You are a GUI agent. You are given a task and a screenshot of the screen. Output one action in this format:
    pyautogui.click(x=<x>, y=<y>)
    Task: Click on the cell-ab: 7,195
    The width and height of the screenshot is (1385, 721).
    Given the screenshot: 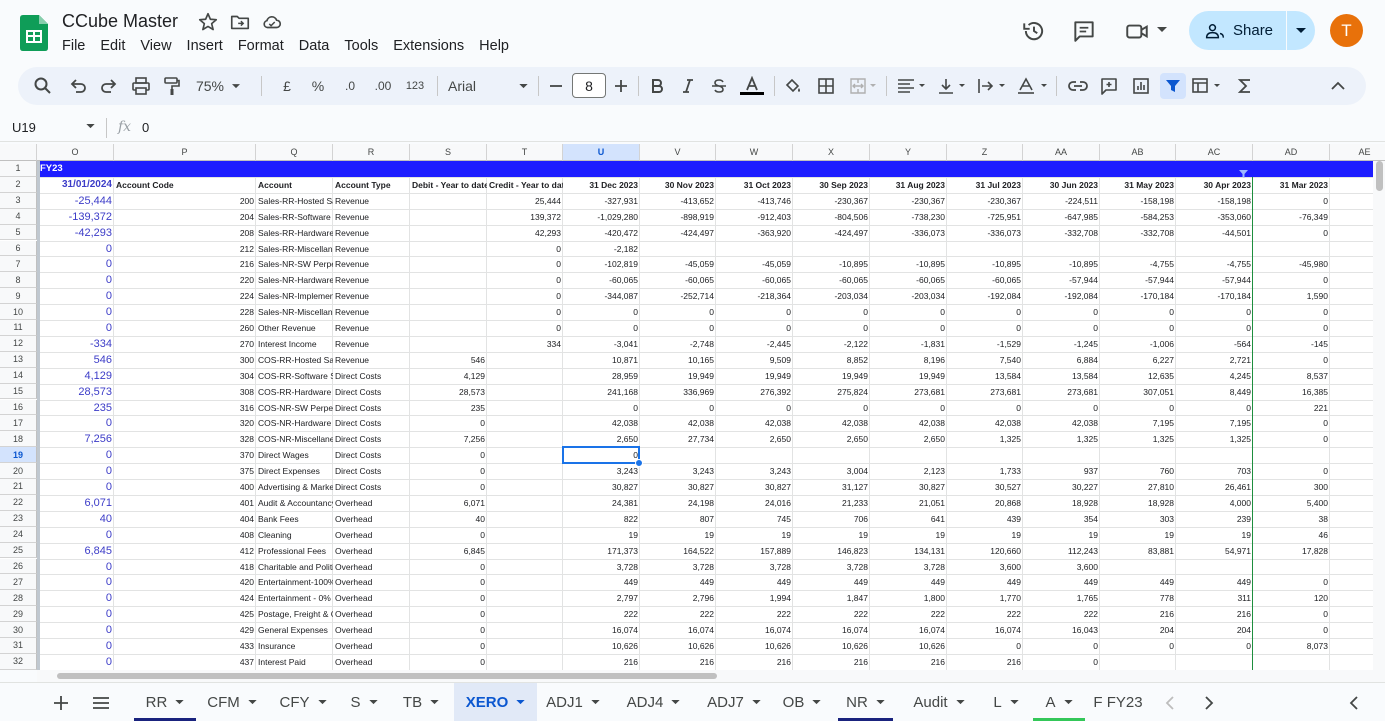 What is the action you would take?
    pyautogui.click(x=1138, y=423)
    